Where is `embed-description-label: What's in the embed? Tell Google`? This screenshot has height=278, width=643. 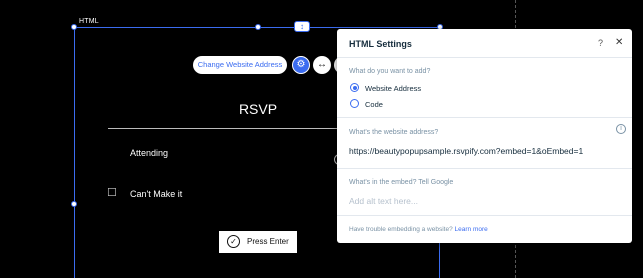
embed-description-label: What's in the embed? Tell Google is located at coordinates (401, 182).